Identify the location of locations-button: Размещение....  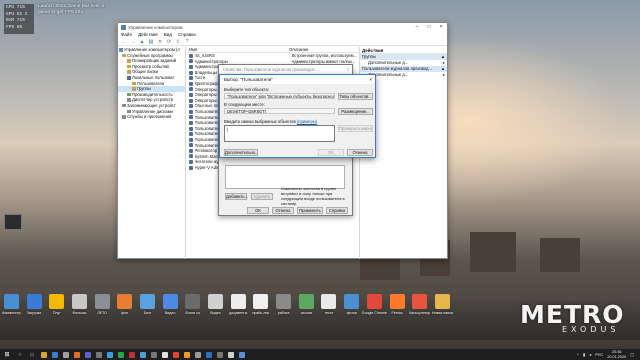
(355, 111).